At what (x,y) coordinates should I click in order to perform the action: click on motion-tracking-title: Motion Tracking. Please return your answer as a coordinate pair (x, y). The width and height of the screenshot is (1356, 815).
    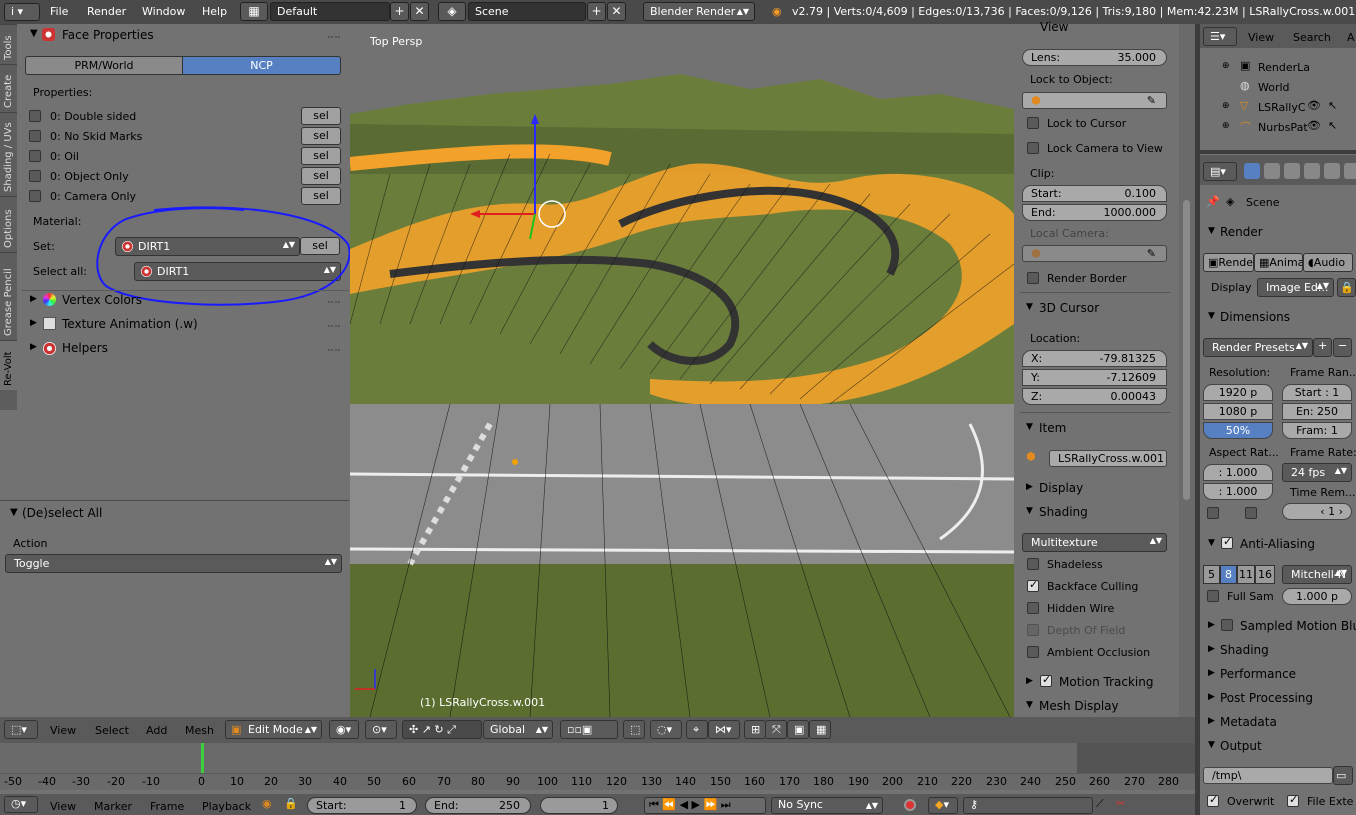
    Looking at the image, I should click on (1106, 682).